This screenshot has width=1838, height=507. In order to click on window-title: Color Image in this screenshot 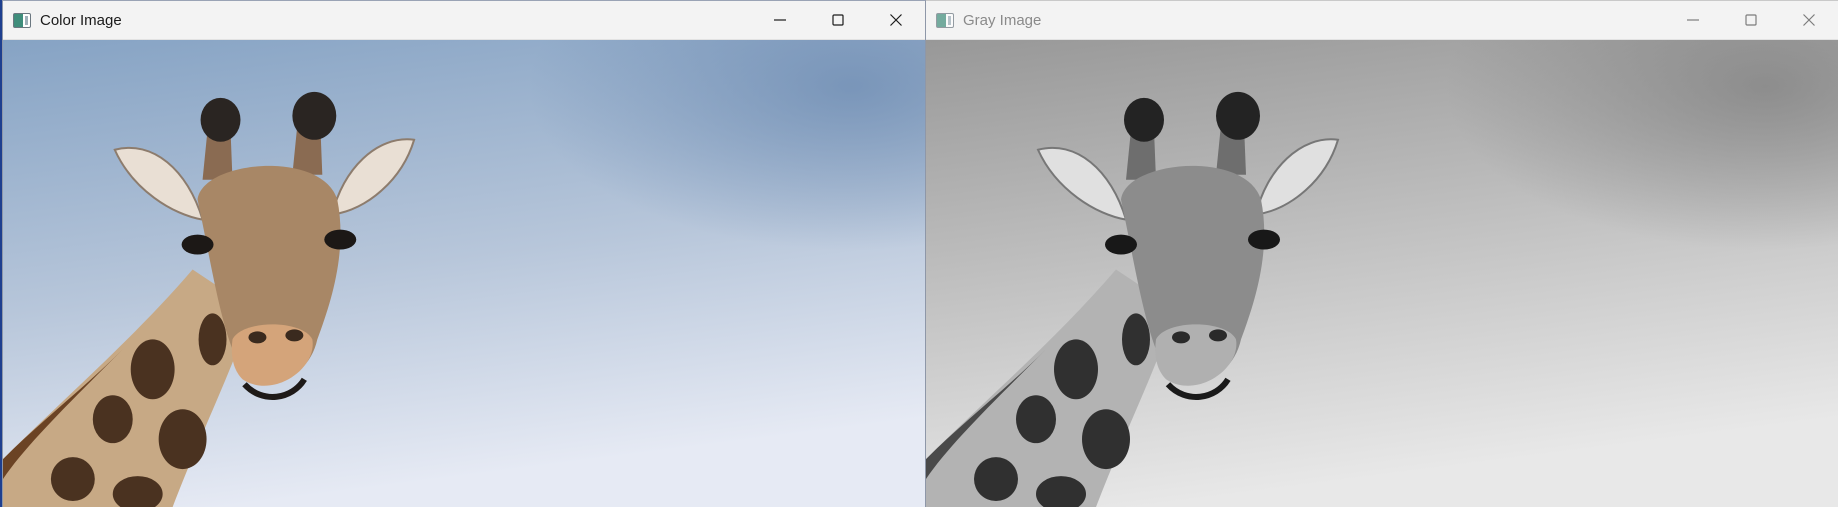, I will do `click(81, 20)`.